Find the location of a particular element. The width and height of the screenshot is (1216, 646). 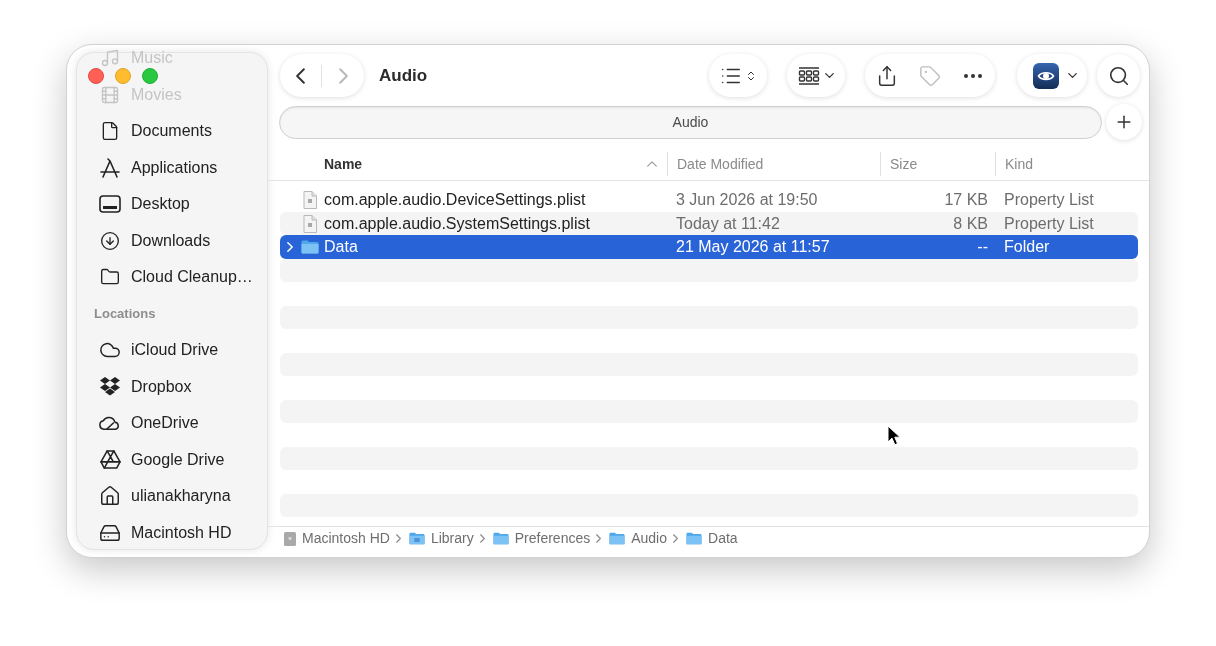

path-item: Macintosh HD is located at coordinates (337, 538).